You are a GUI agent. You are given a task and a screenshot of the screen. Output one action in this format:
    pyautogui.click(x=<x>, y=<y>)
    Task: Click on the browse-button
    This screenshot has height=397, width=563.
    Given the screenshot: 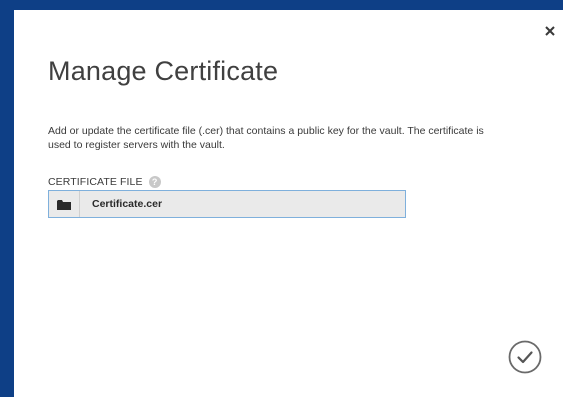 What is the action you would take?
    pyautogui.click(x=64, y=204)
    